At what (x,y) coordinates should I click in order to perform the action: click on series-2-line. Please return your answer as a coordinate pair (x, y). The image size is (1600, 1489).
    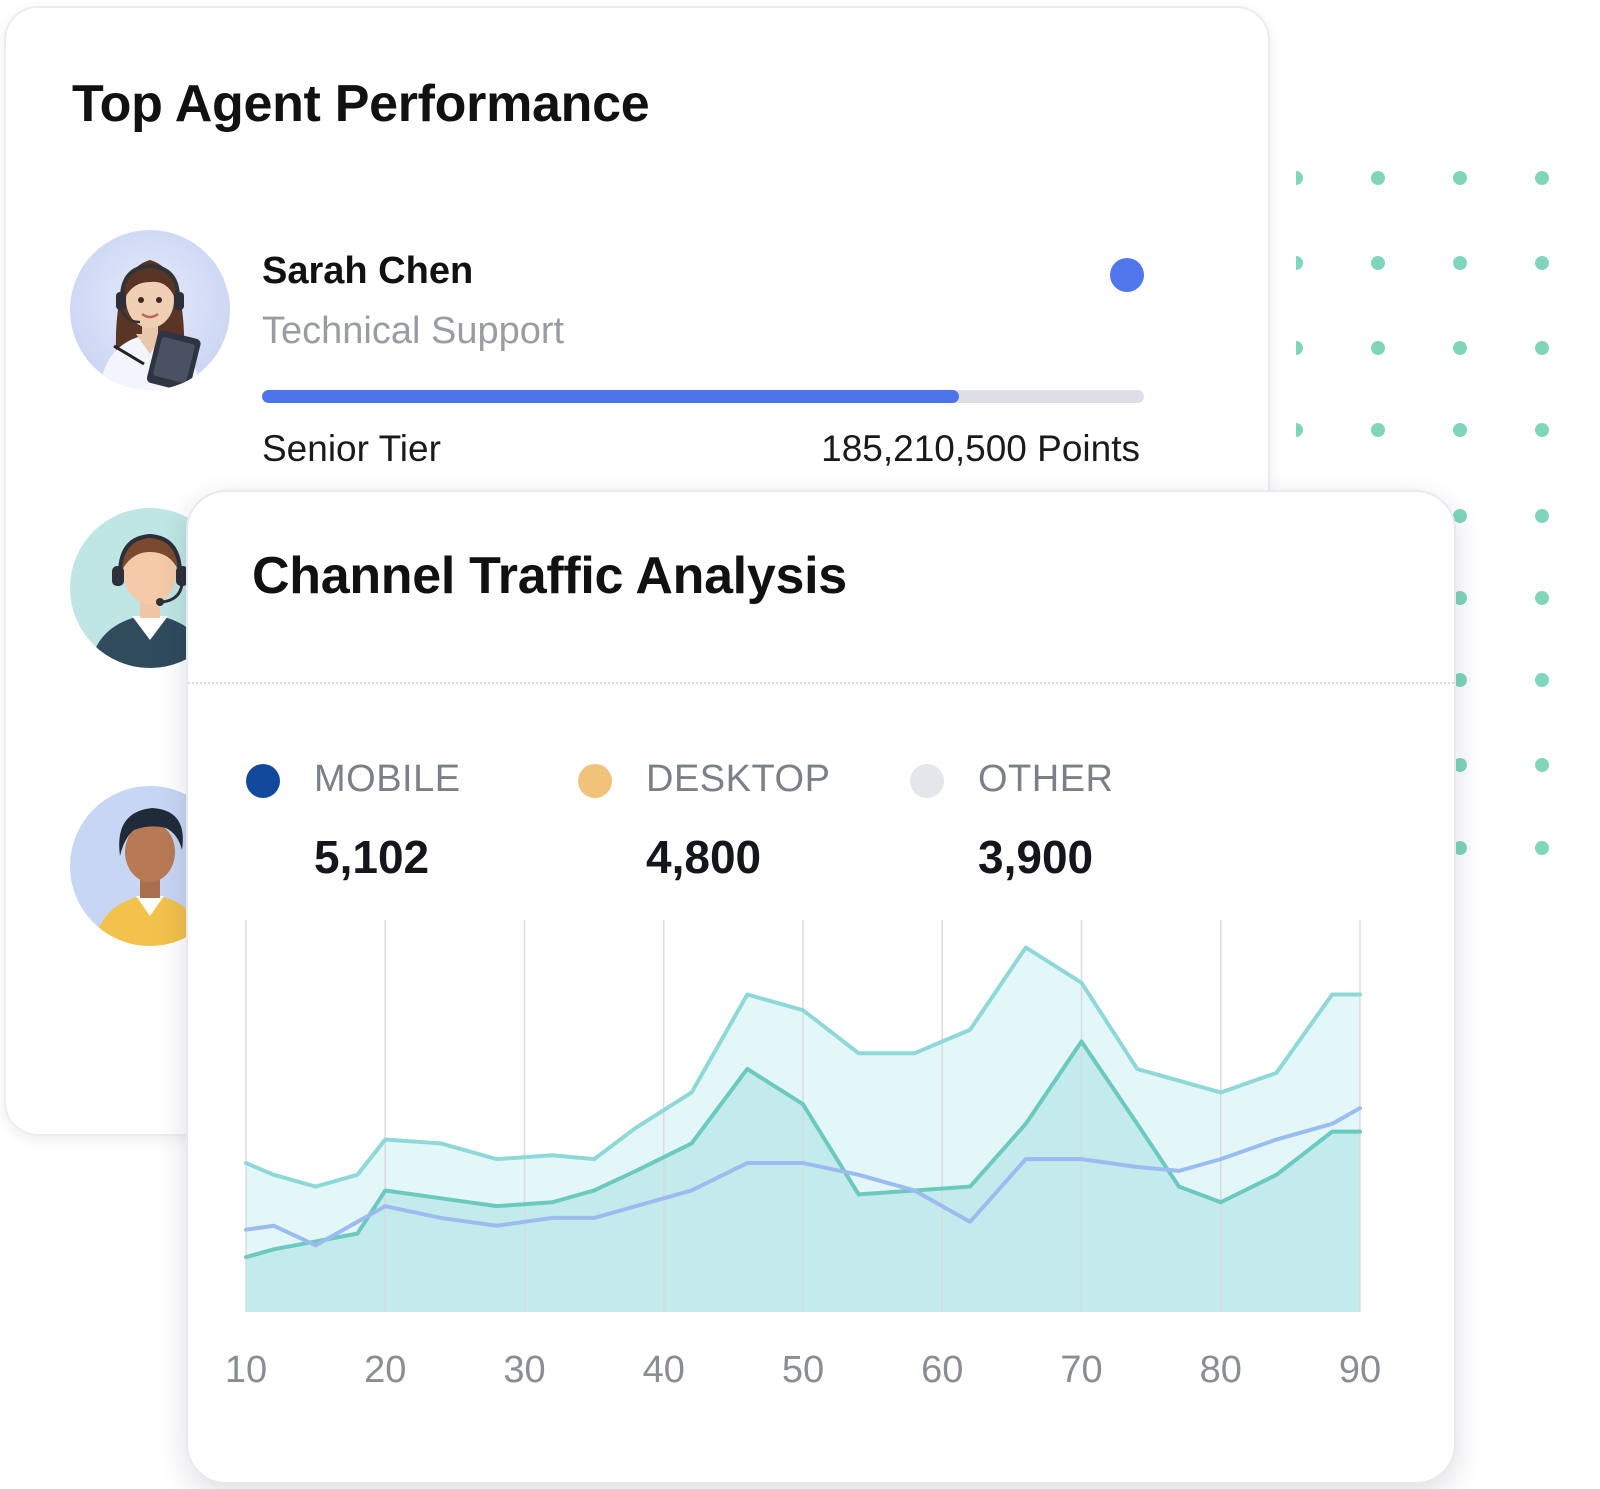
    Looking at the image, I should click on (803, 1177).